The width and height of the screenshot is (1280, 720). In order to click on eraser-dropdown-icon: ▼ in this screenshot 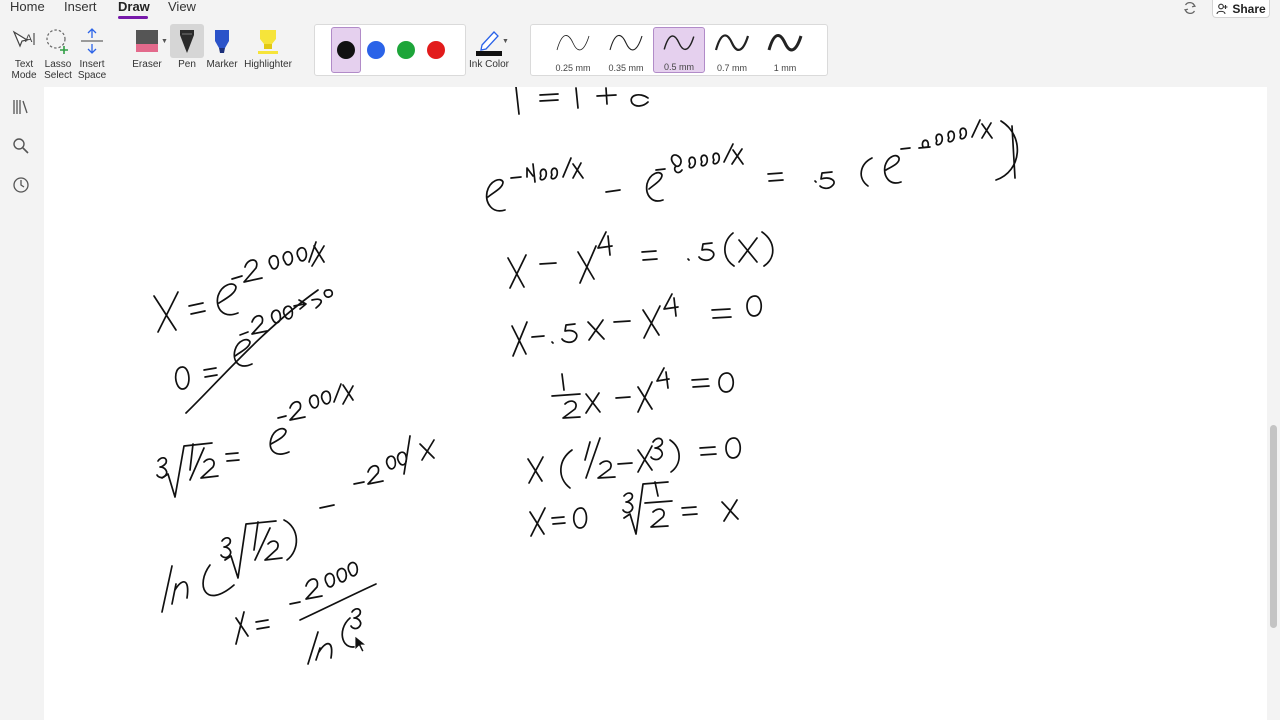, I will do `click(164, 41)`.